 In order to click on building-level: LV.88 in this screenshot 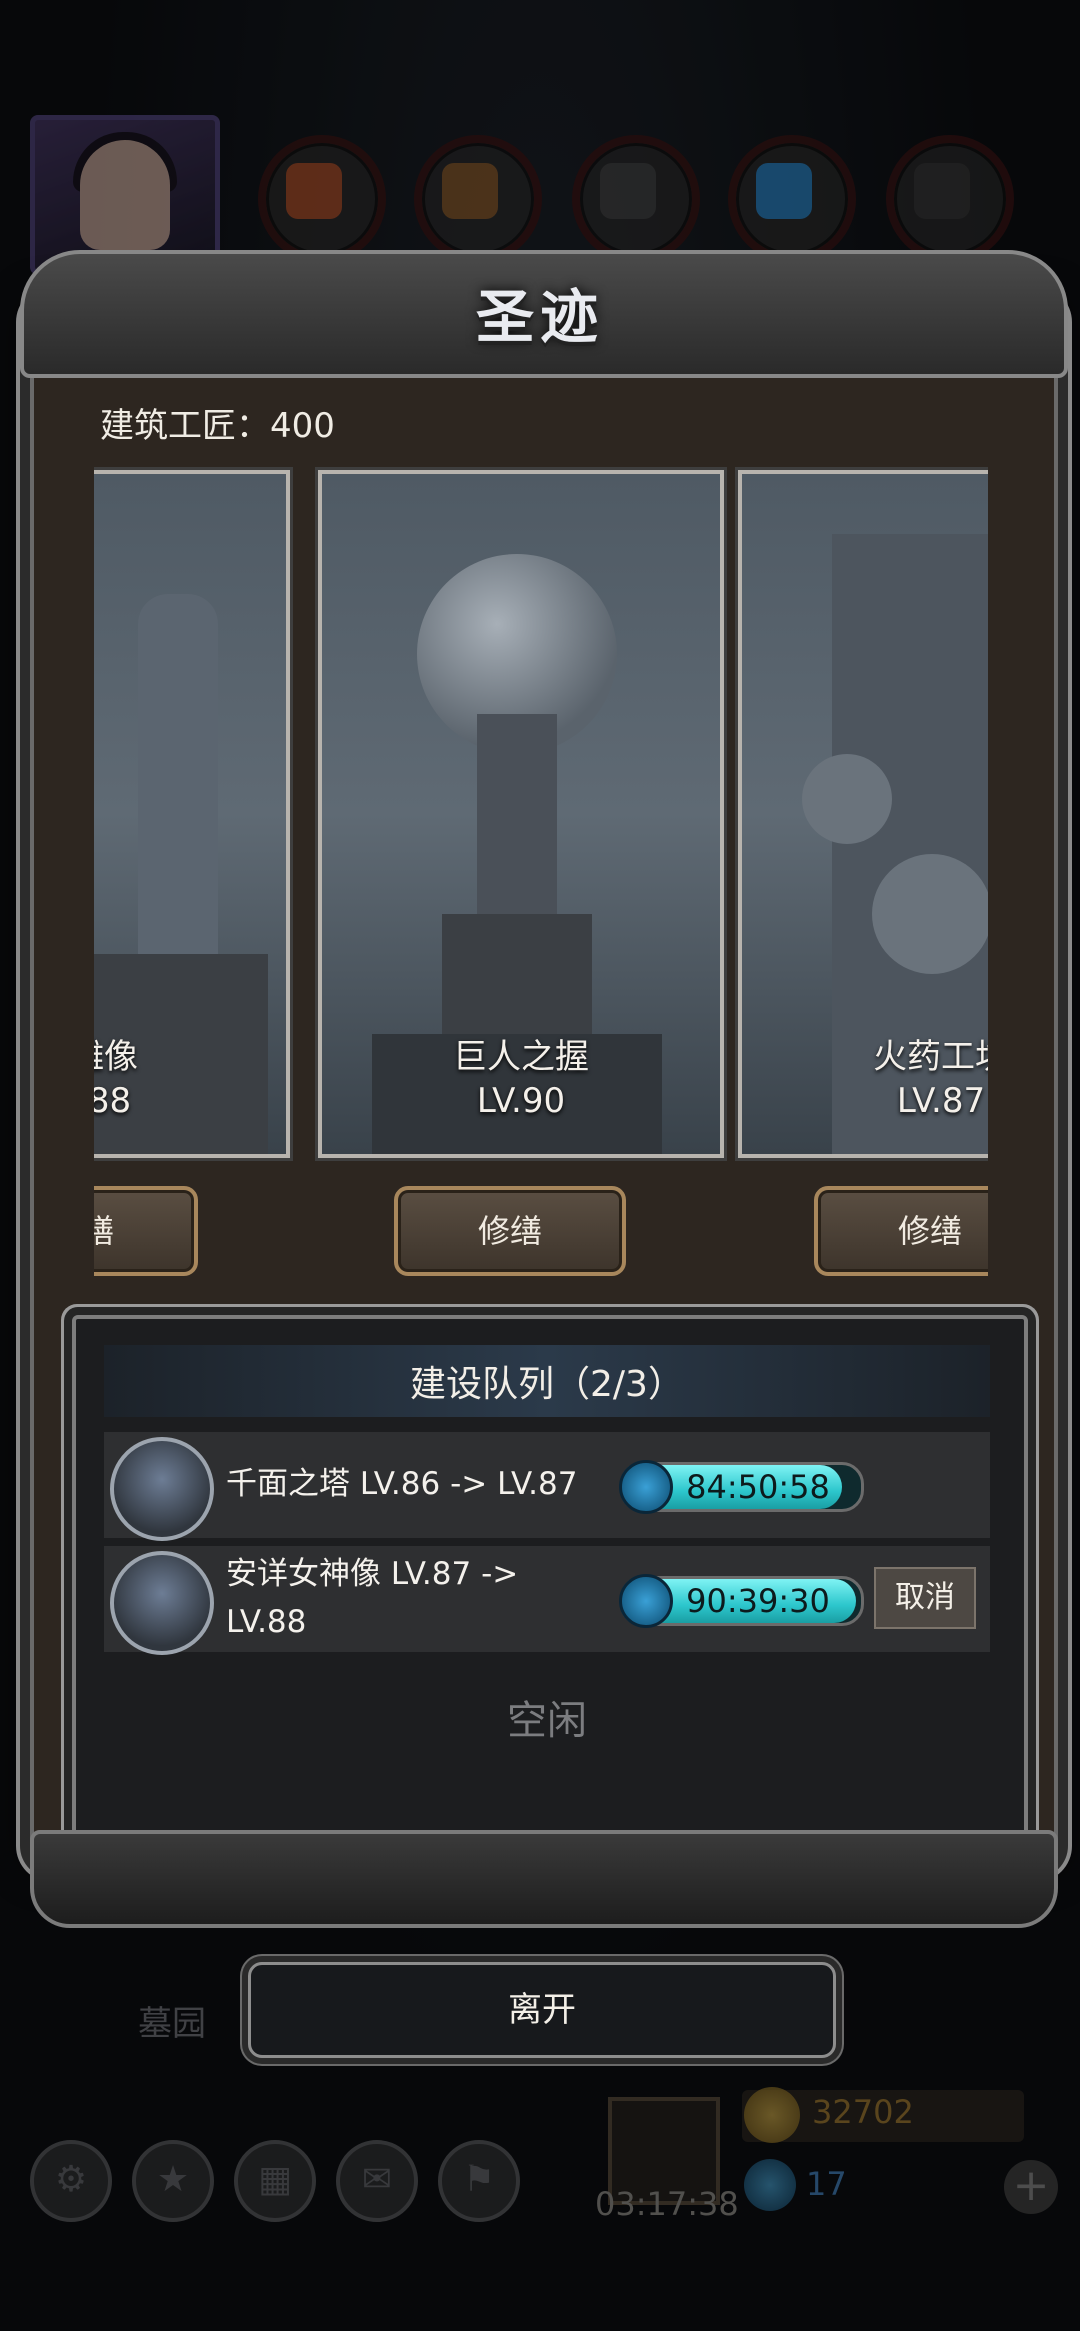, I will do `click(113, 1101)`.